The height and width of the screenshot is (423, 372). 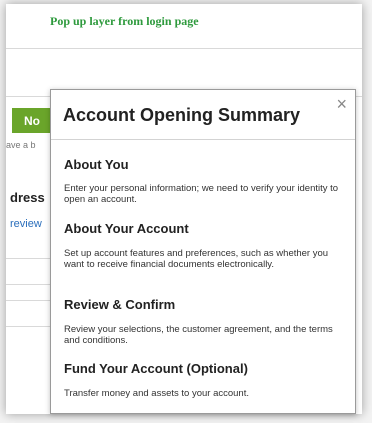 I want to click on review-link: review, so click(x=26, y=224).